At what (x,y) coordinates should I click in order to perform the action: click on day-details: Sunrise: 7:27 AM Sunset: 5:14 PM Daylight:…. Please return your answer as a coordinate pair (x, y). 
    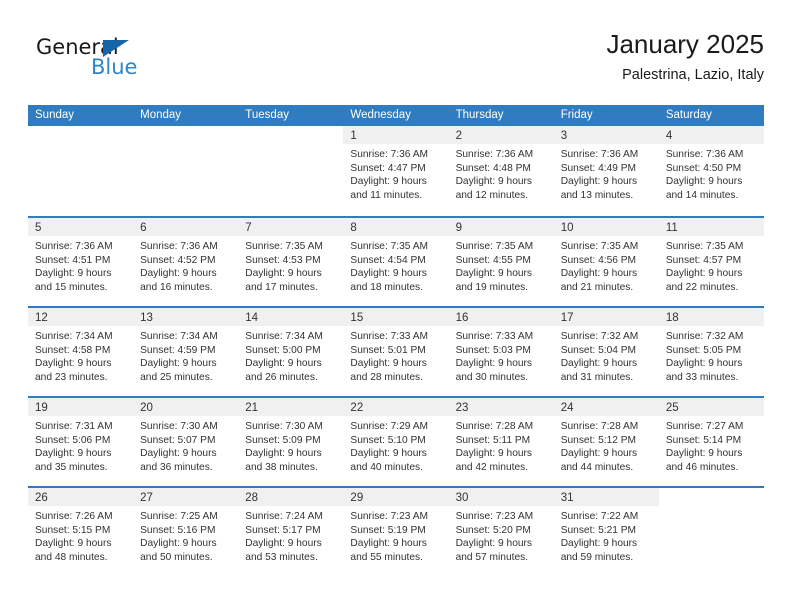
    Looking at the image, I should click on (711, 445).